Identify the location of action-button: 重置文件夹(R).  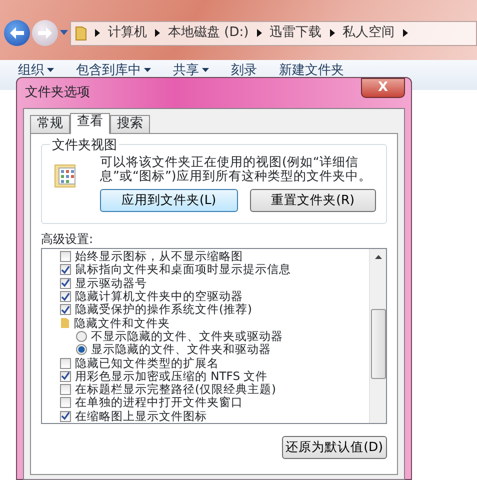
(313, 200).